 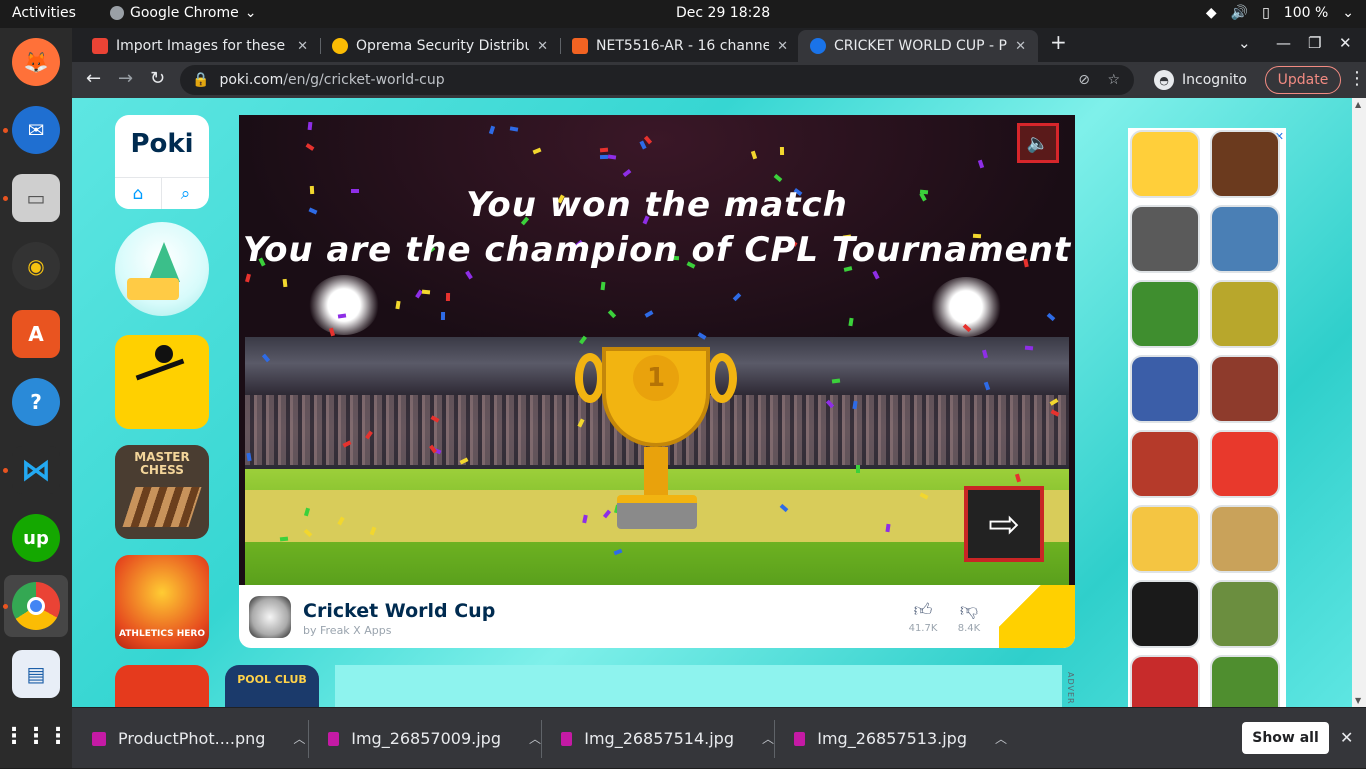 I want to click on thumbs-up-icon: 👍︎, so click(x=923, y=610).